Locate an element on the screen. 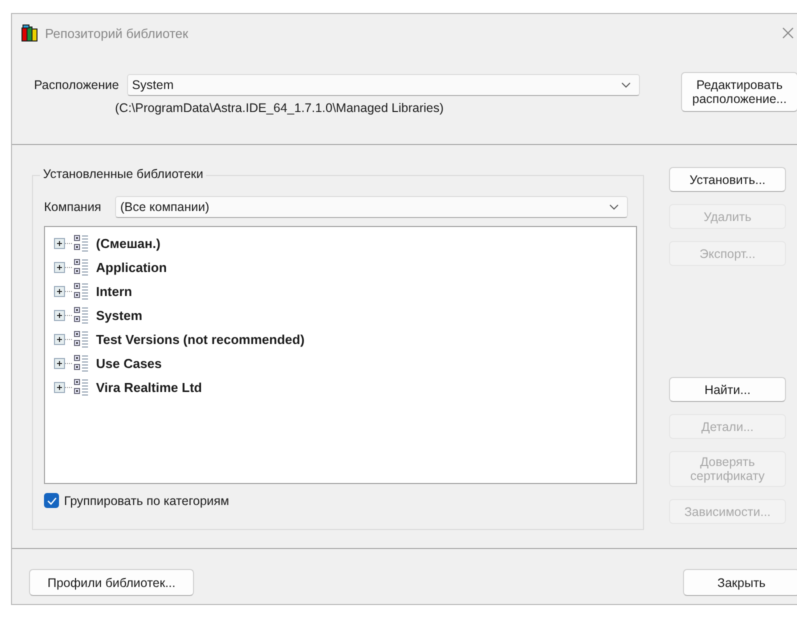  location-dropdown: System is located at coordinates (383, 85).